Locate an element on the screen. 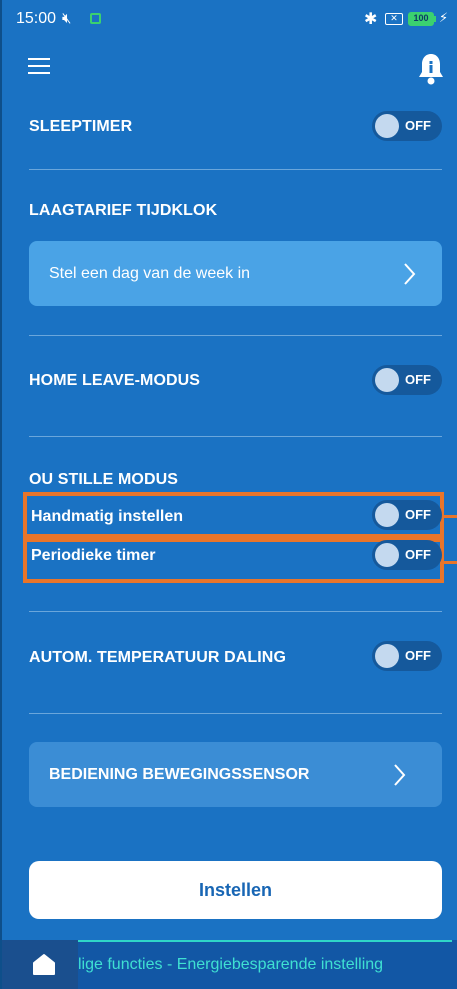  sleeptimer-label: SLEEPTIMER is located at coordinates (81, 126).